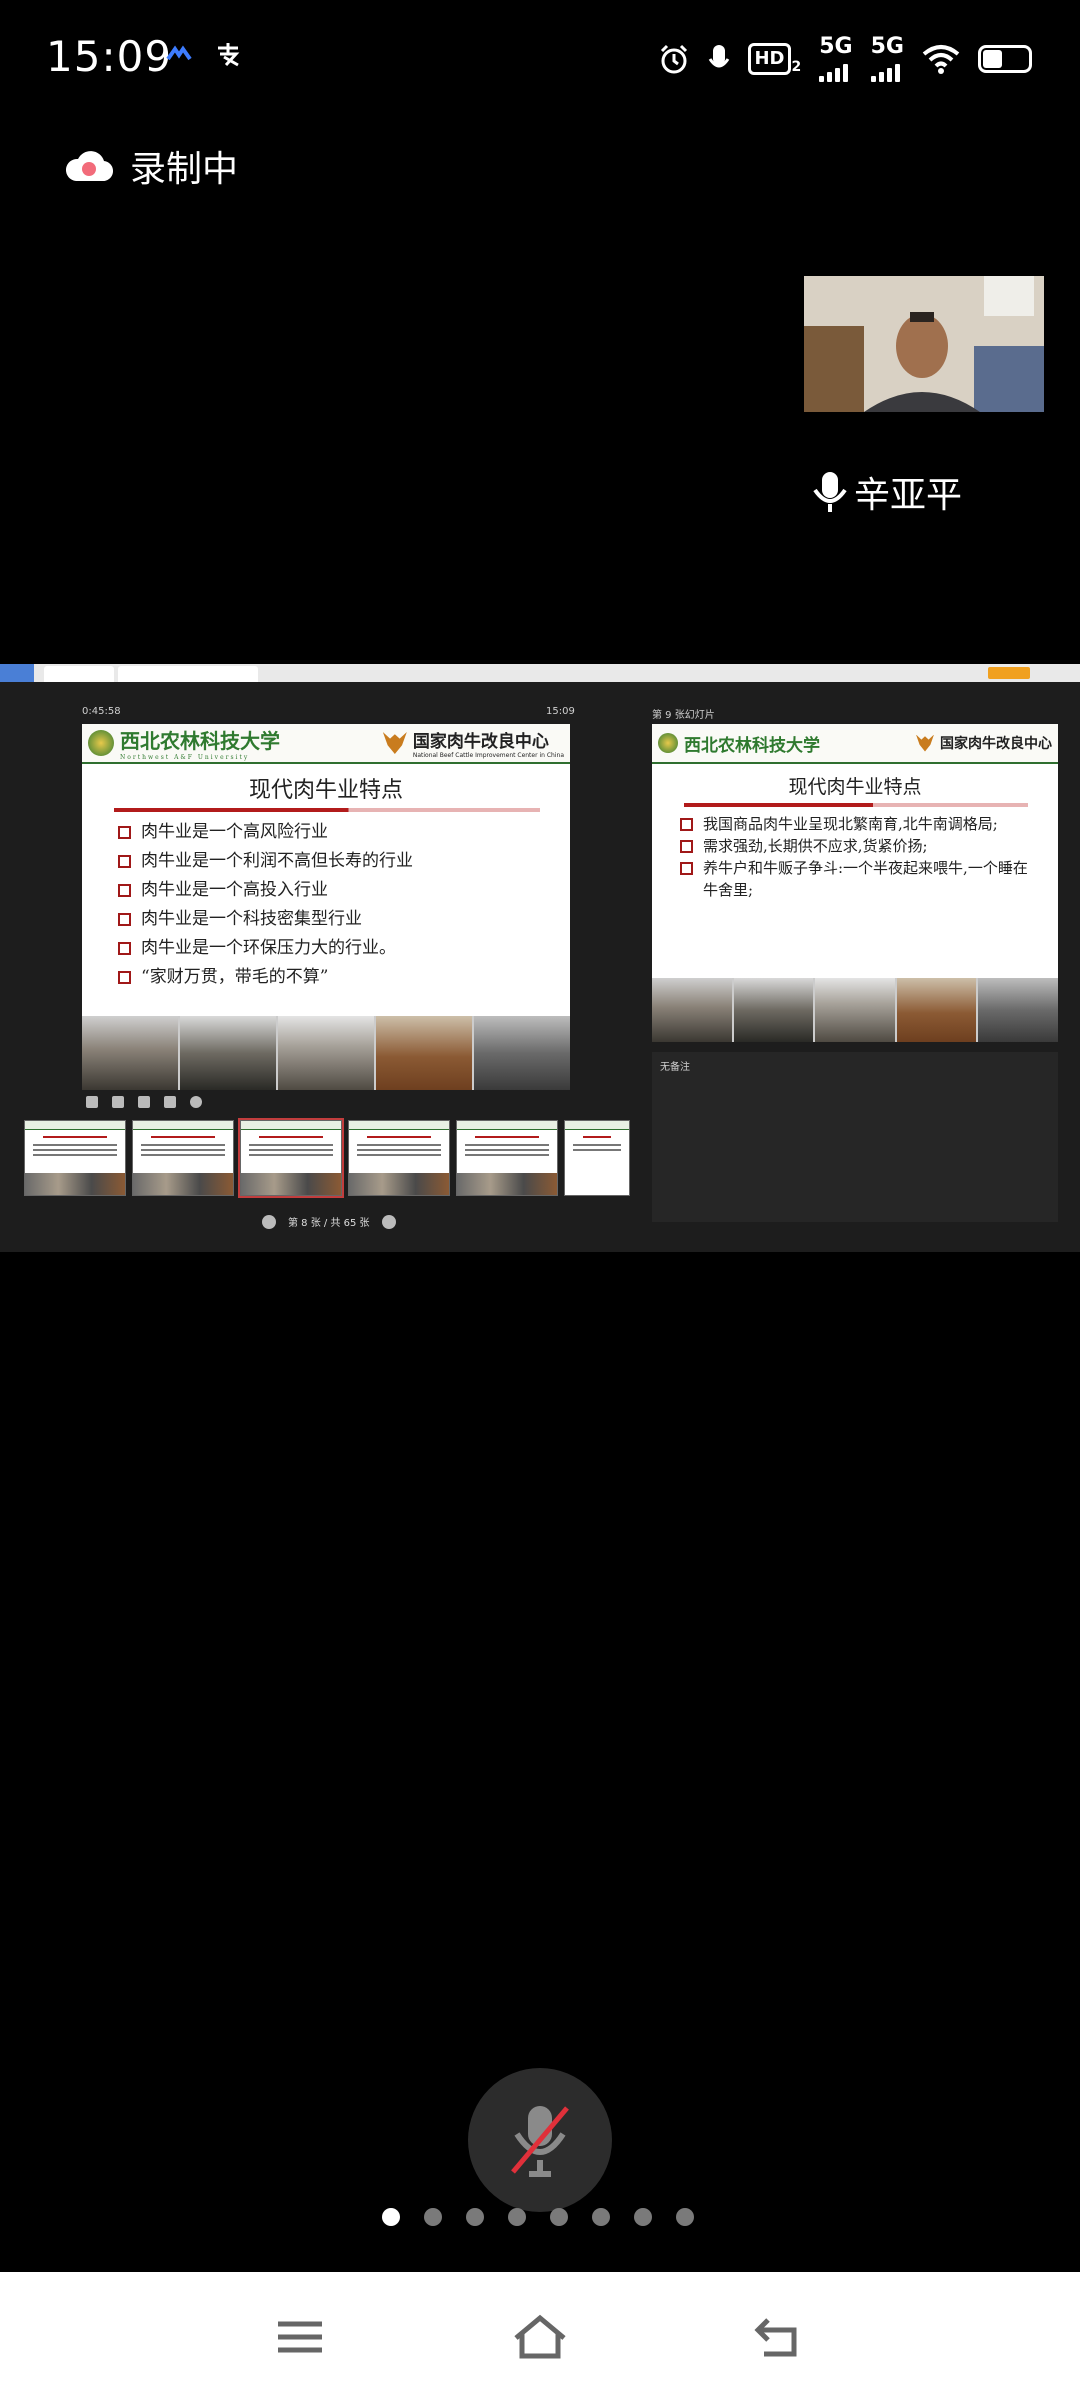  What do you see at coordinates (269, 1221) in the screenshot?
I see `previous-slide-icon` at bounding box center [269, 1221].